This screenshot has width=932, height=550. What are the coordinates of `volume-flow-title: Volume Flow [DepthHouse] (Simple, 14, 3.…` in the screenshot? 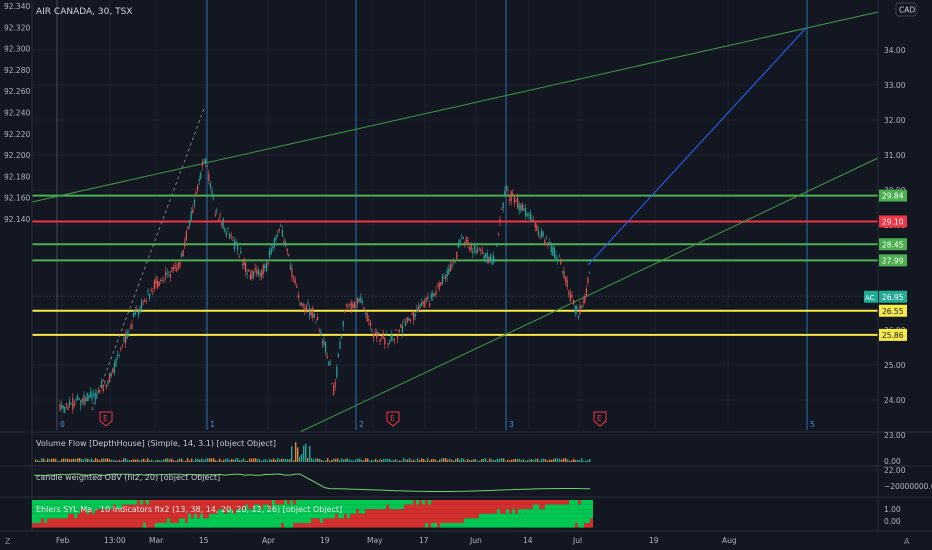 It's located at (156, 443).